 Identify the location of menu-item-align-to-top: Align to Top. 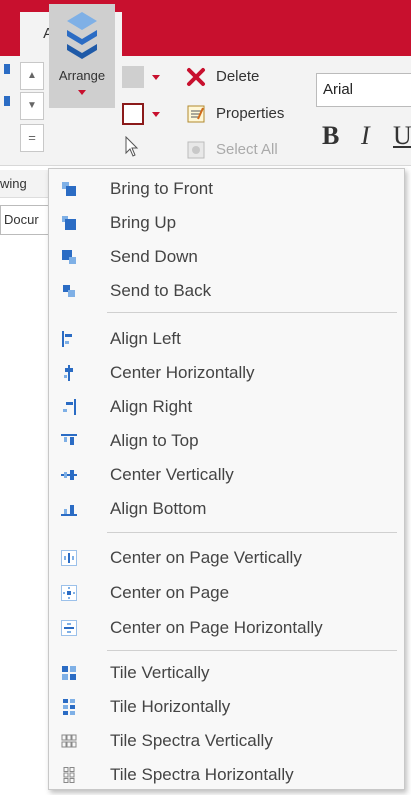
(226, 441).